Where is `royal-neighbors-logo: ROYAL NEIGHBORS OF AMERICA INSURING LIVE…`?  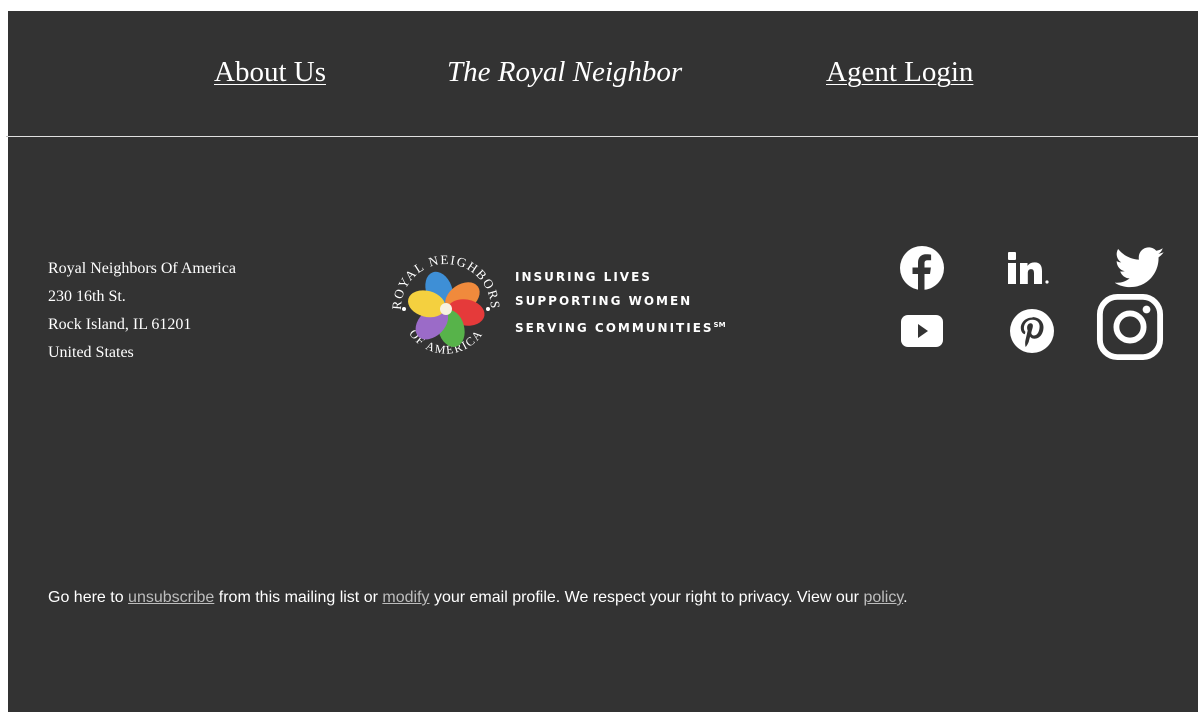 royal-neighbors-logo: ROYAL NEIGHBORS OF AMERICA INSURING LIVE… is located at coordinates (571, 306).